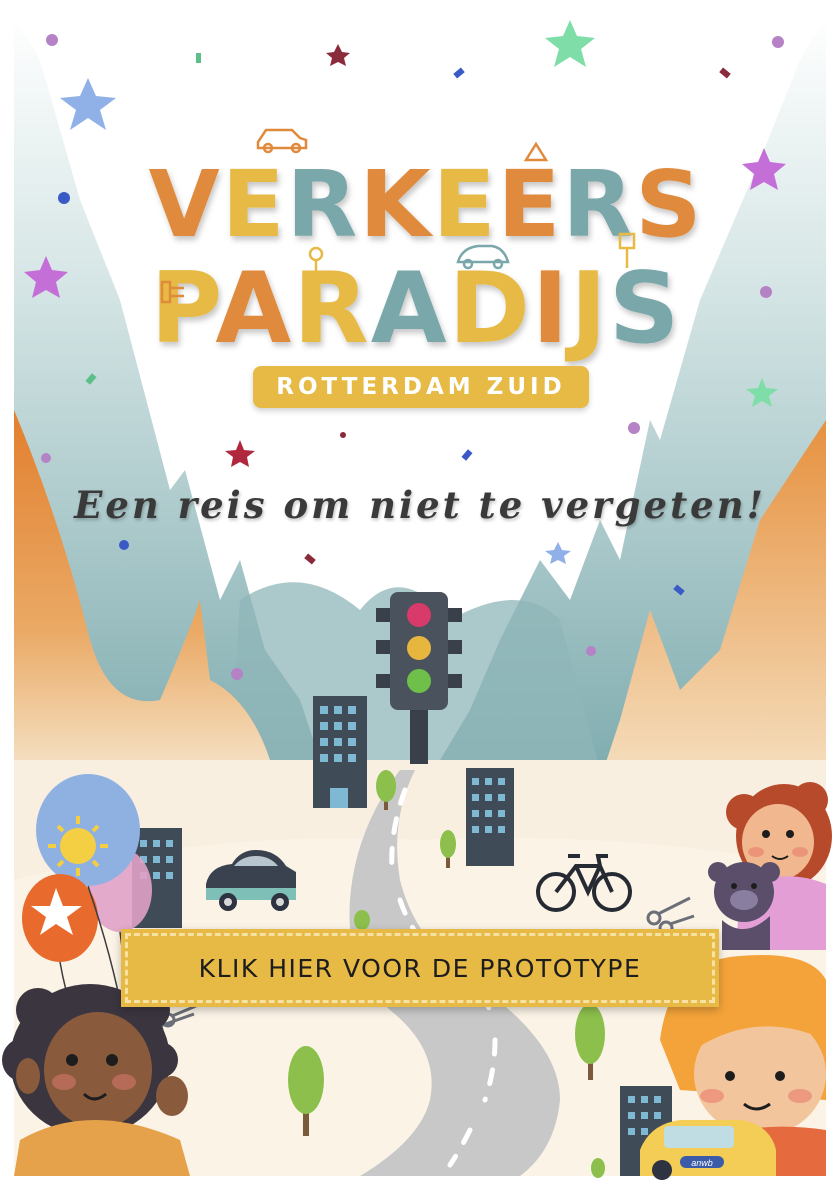 The width and height of the screenshot is (840, 1190). I want to click on tree-icon, so click(598, 1168).